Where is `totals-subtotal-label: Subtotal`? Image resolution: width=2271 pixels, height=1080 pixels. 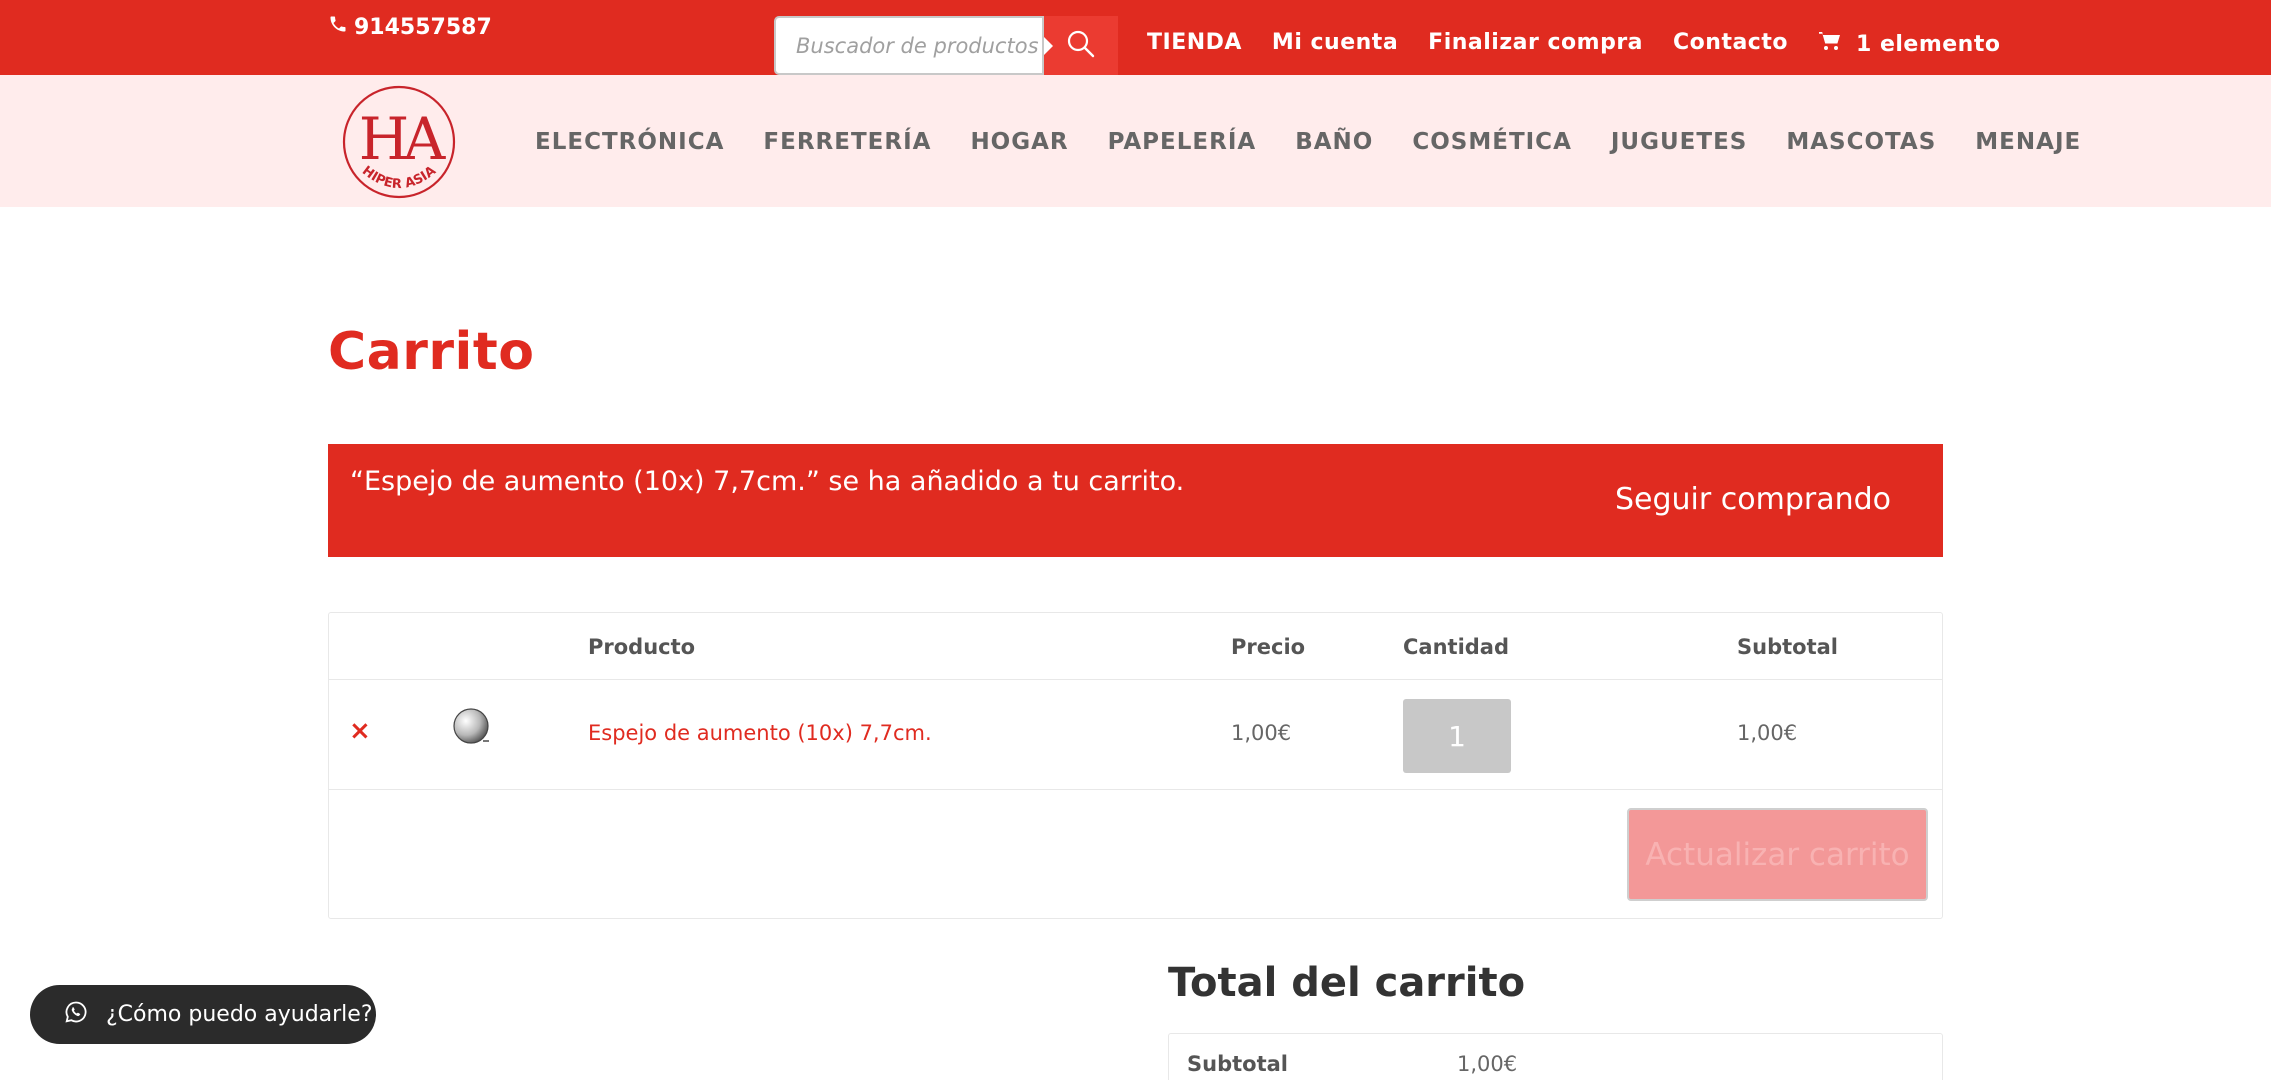
totals-subtotal-label: Subtotal is located at coordinates (1237, 1064).